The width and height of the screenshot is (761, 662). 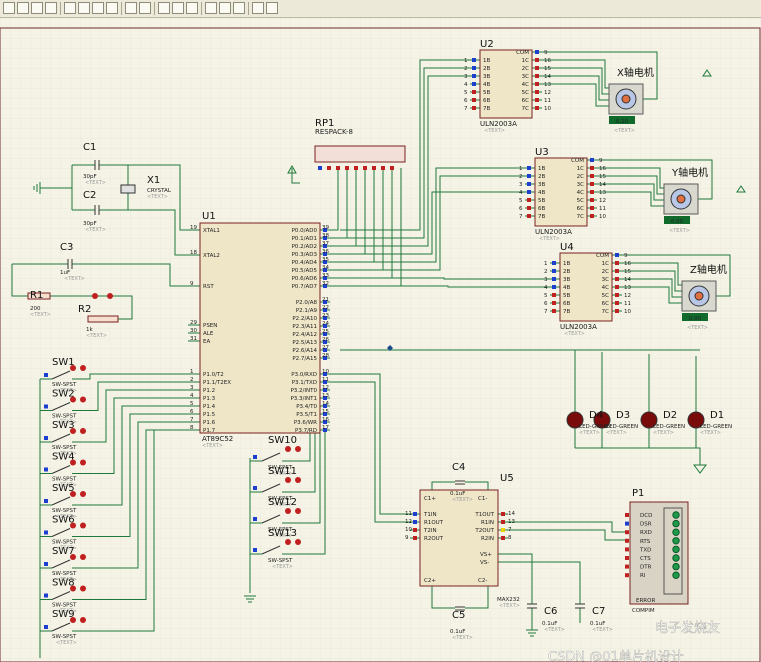 I want to click on u1-pin-name: P3.1/TXD, so click(x=304, y=383).